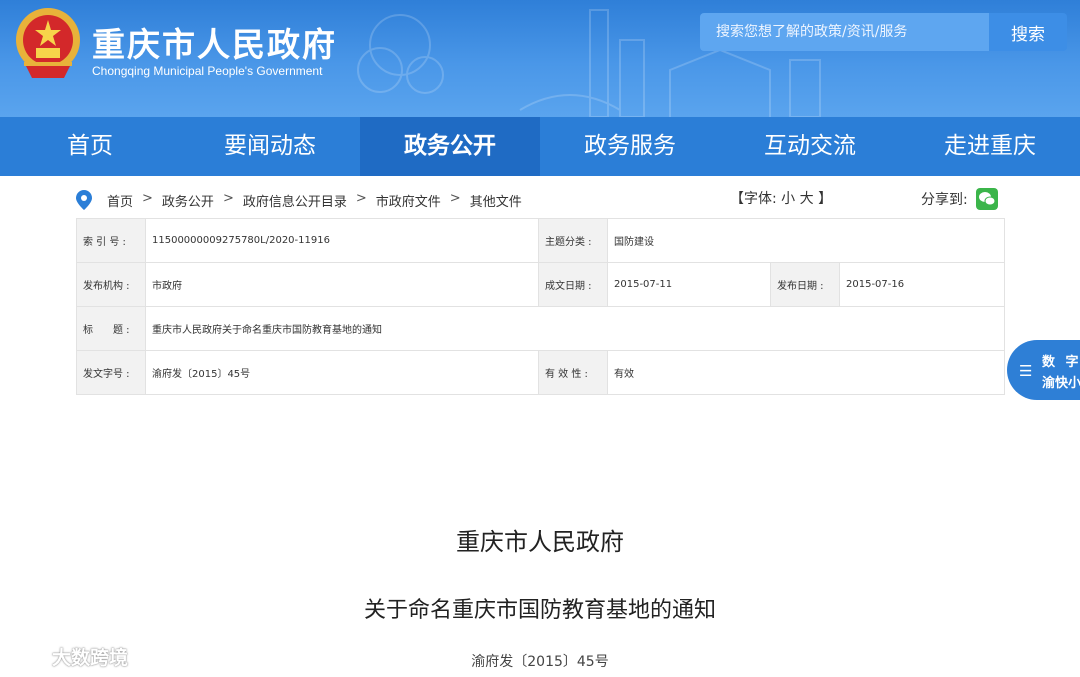 The image size is (1080, 677). Describe the element at coordinates (207, 71) in the screenshot. I see `site-subtitle: Chongqing Municipal People's Government` at that location.